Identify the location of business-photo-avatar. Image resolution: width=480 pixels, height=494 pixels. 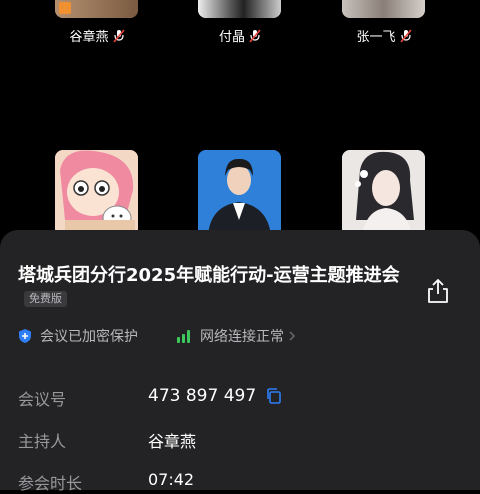
(239, 193).